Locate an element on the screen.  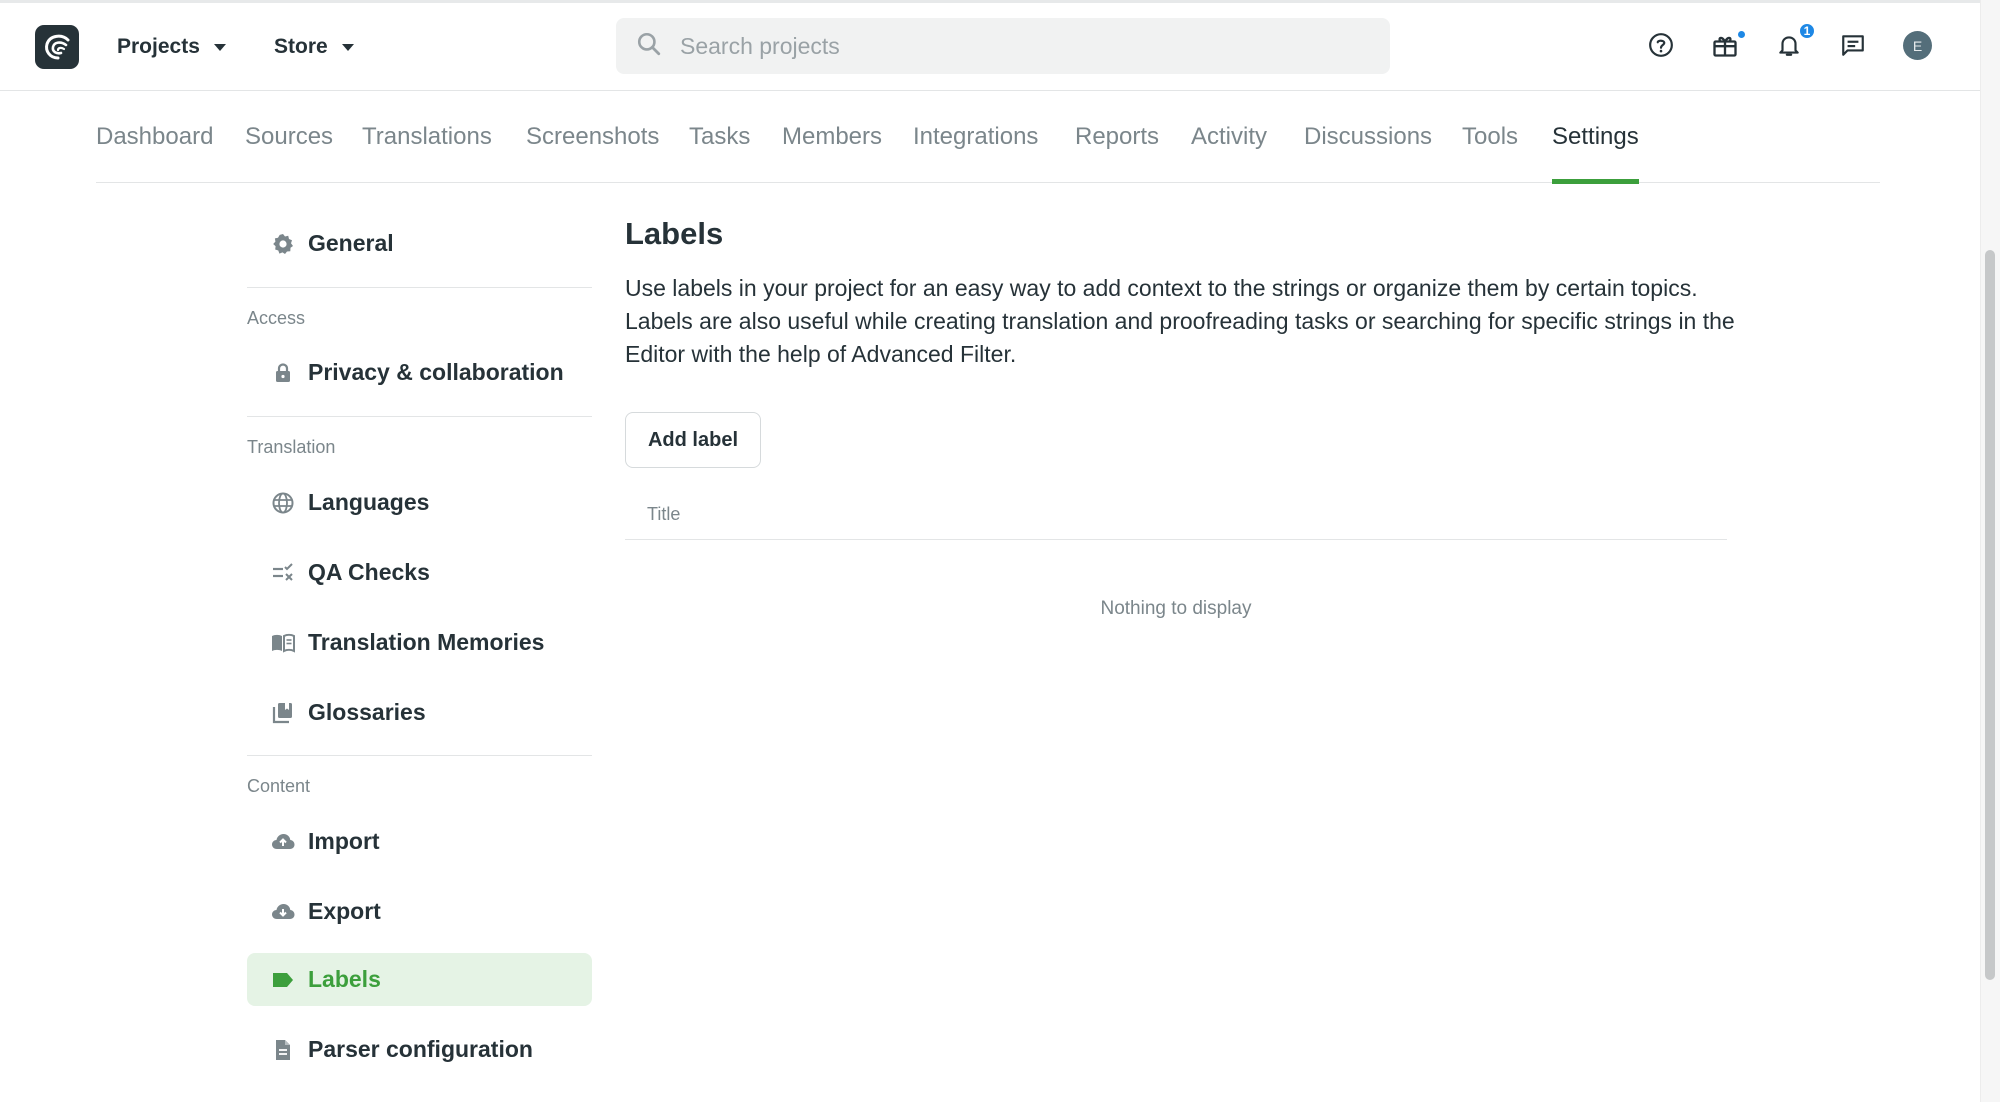
browser-edge is located at coordinates (990, 1).